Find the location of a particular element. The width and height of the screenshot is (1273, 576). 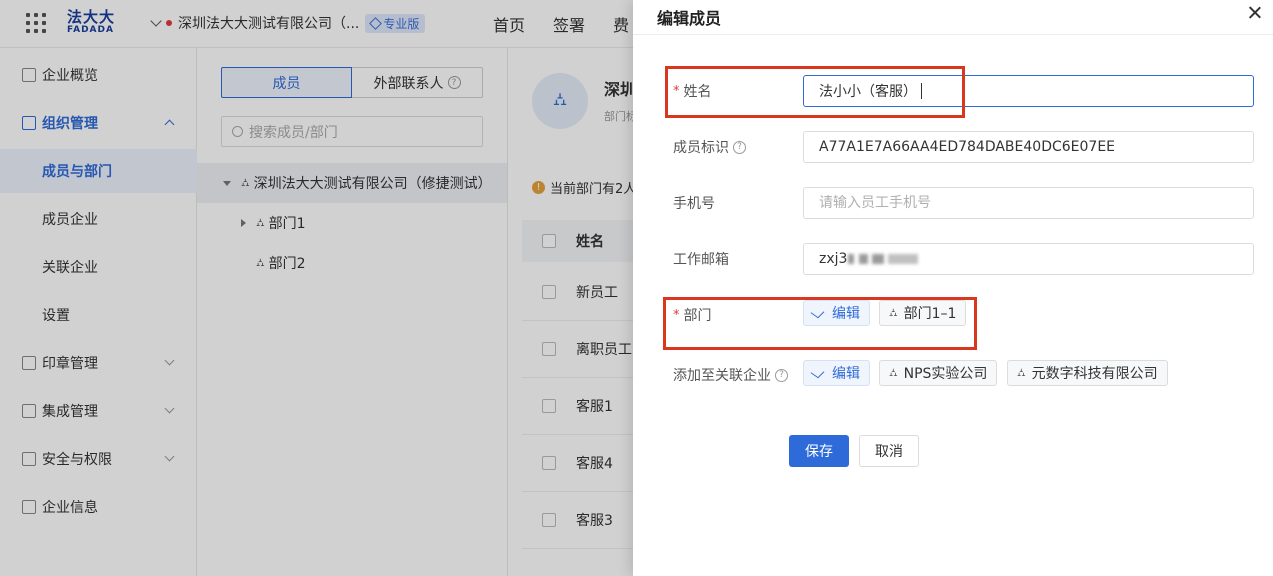

related-company-label: 添加至关联企业? is located at coordinates (730, 375).